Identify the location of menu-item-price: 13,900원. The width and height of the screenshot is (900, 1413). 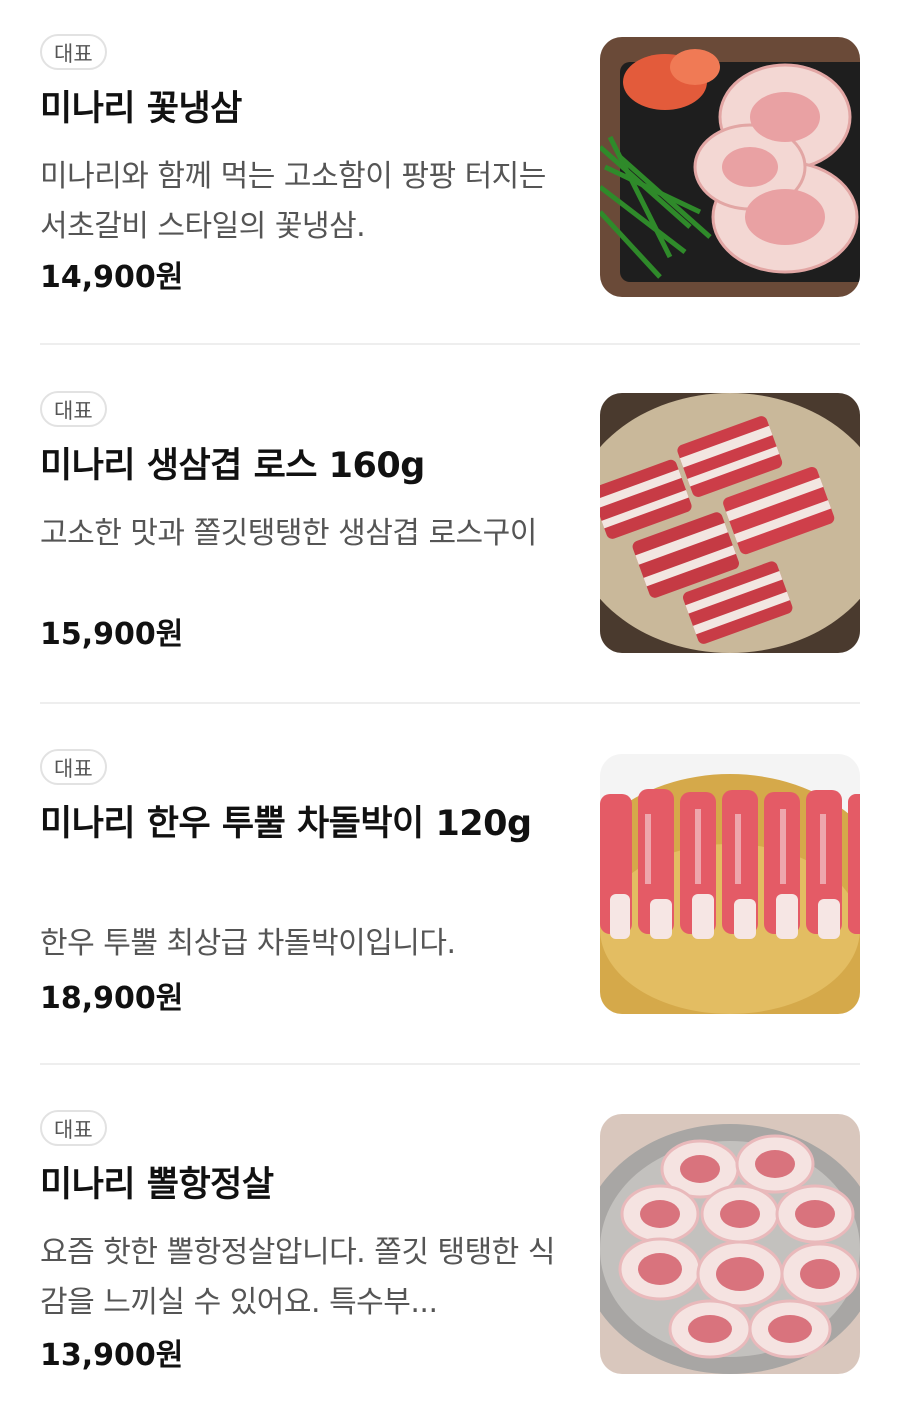
(112, 1355).